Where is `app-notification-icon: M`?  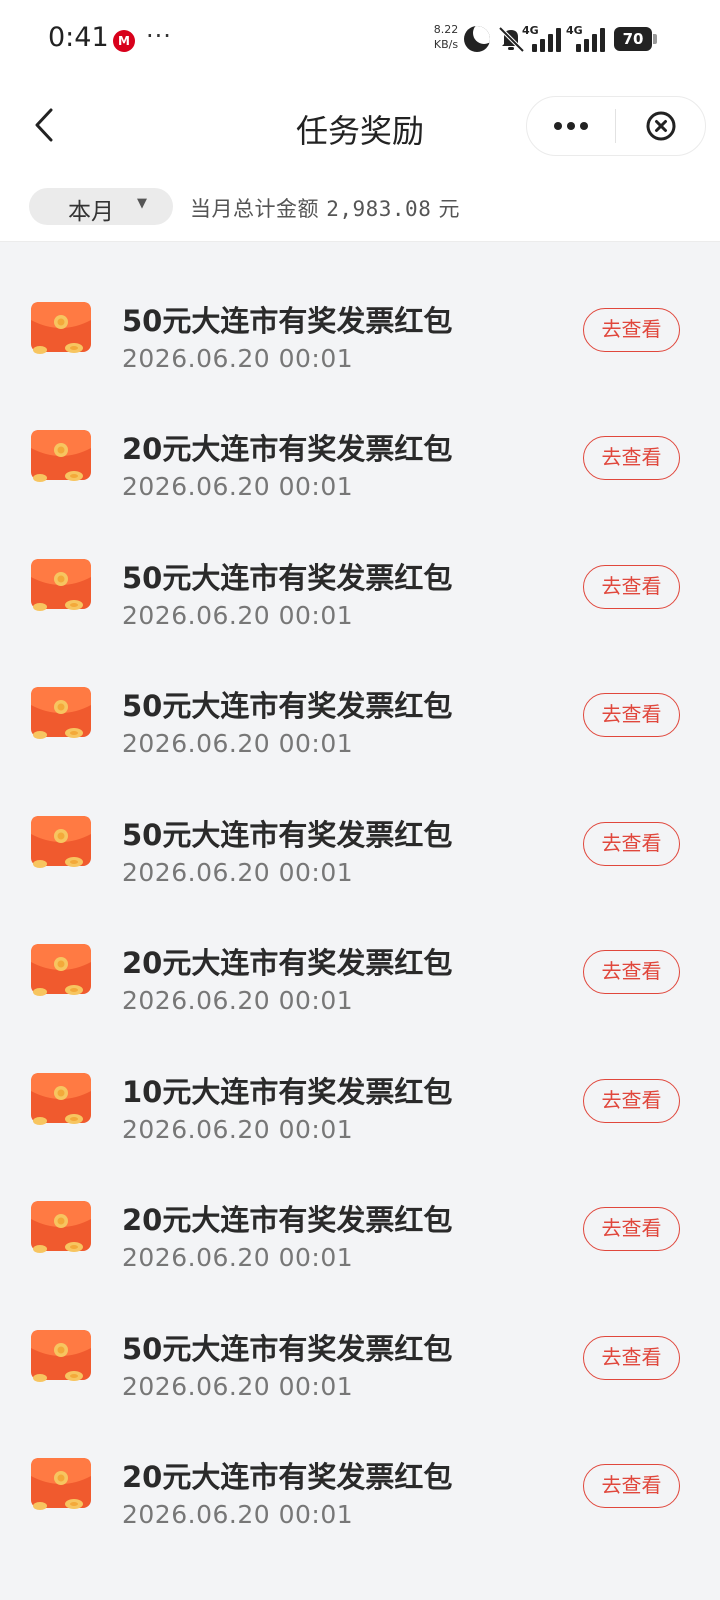
app-notification-icon: M is located at coordinates (124, 41).